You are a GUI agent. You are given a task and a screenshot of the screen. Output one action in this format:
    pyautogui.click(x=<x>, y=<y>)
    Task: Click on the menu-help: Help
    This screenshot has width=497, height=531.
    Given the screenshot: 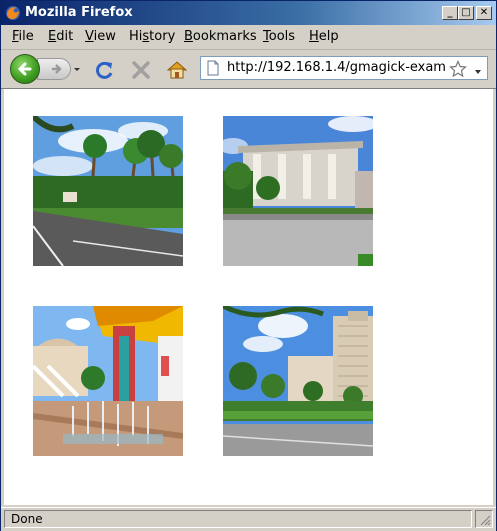 What is the action you would take?
    pyautogui.click(x=324, y=36)
    